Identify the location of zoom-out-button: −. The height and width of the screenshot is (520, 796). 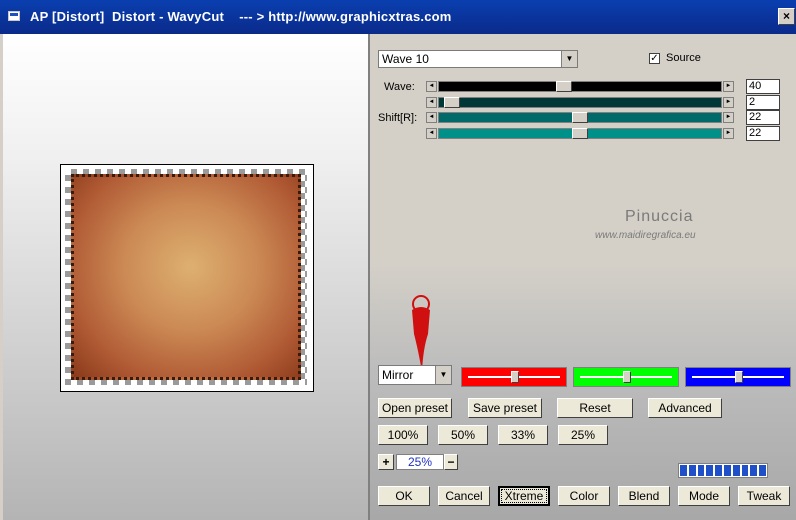
(451, 462).